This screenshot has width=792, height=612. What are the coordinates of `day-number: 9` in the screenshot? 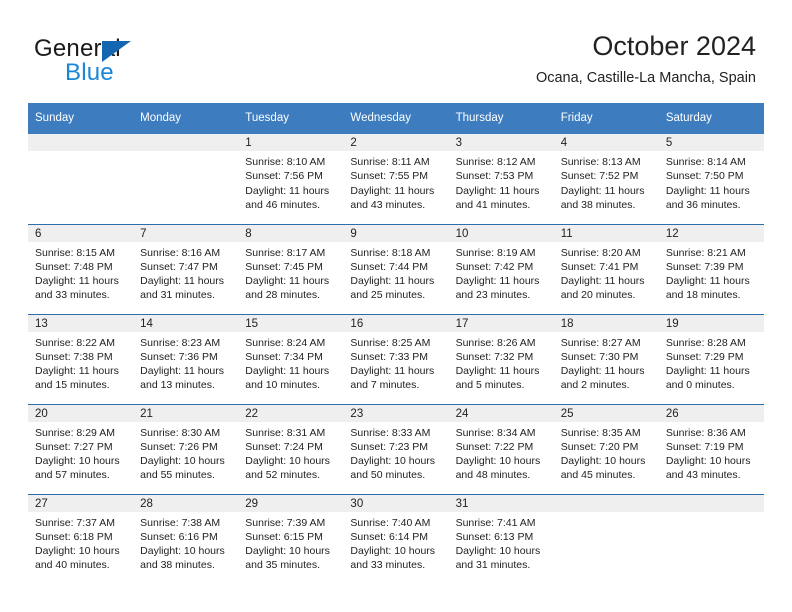 It's located at (396, 233).